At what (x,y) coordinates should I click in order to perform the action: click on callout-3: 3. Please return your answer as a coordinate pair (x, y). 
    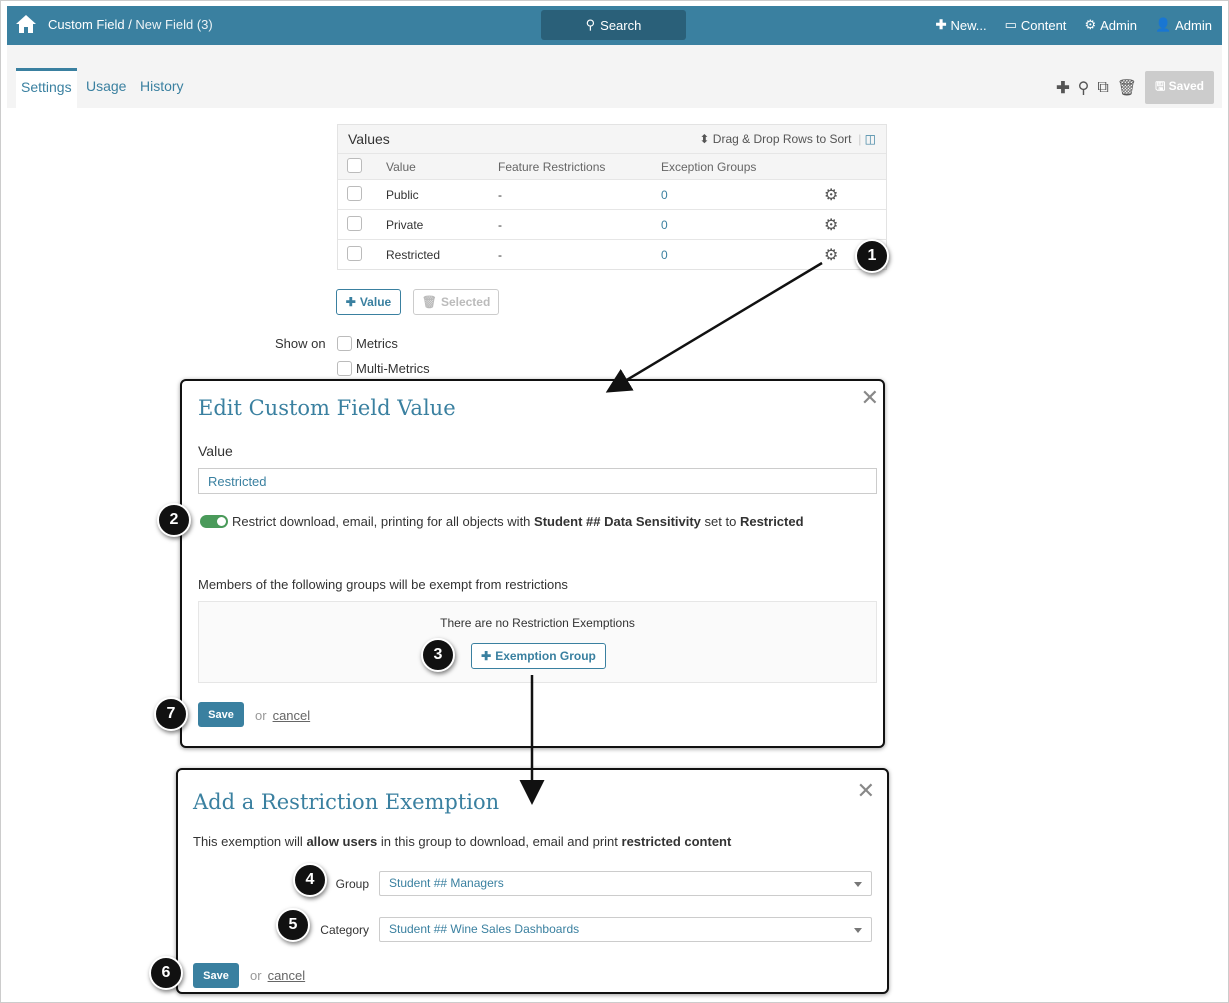
    Looking at the image, I should click on (438, 655).